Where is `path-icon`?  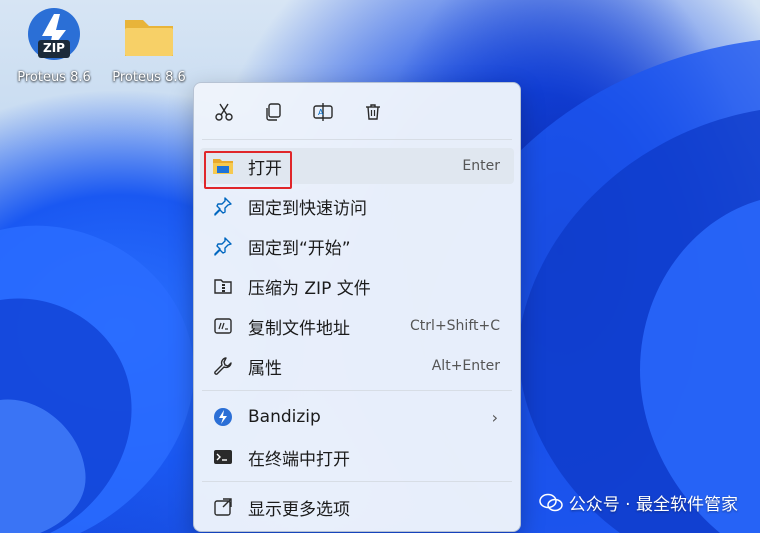 path-icon is located at coordinates (223, 326).